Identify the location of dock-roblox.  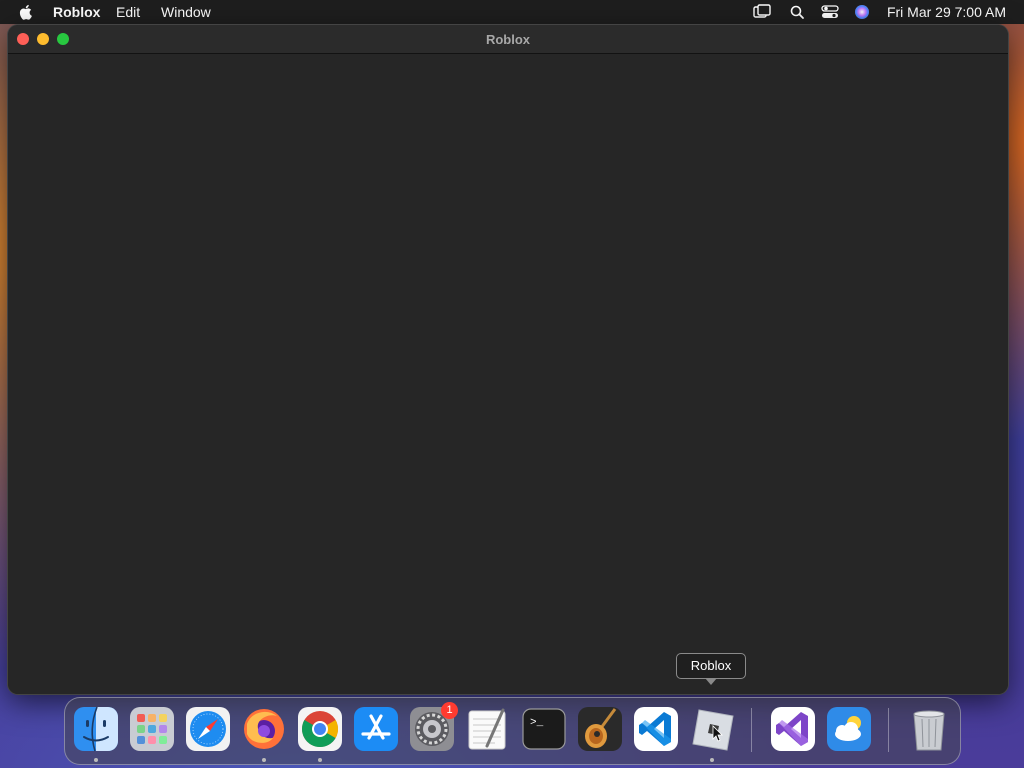
(712, 729).